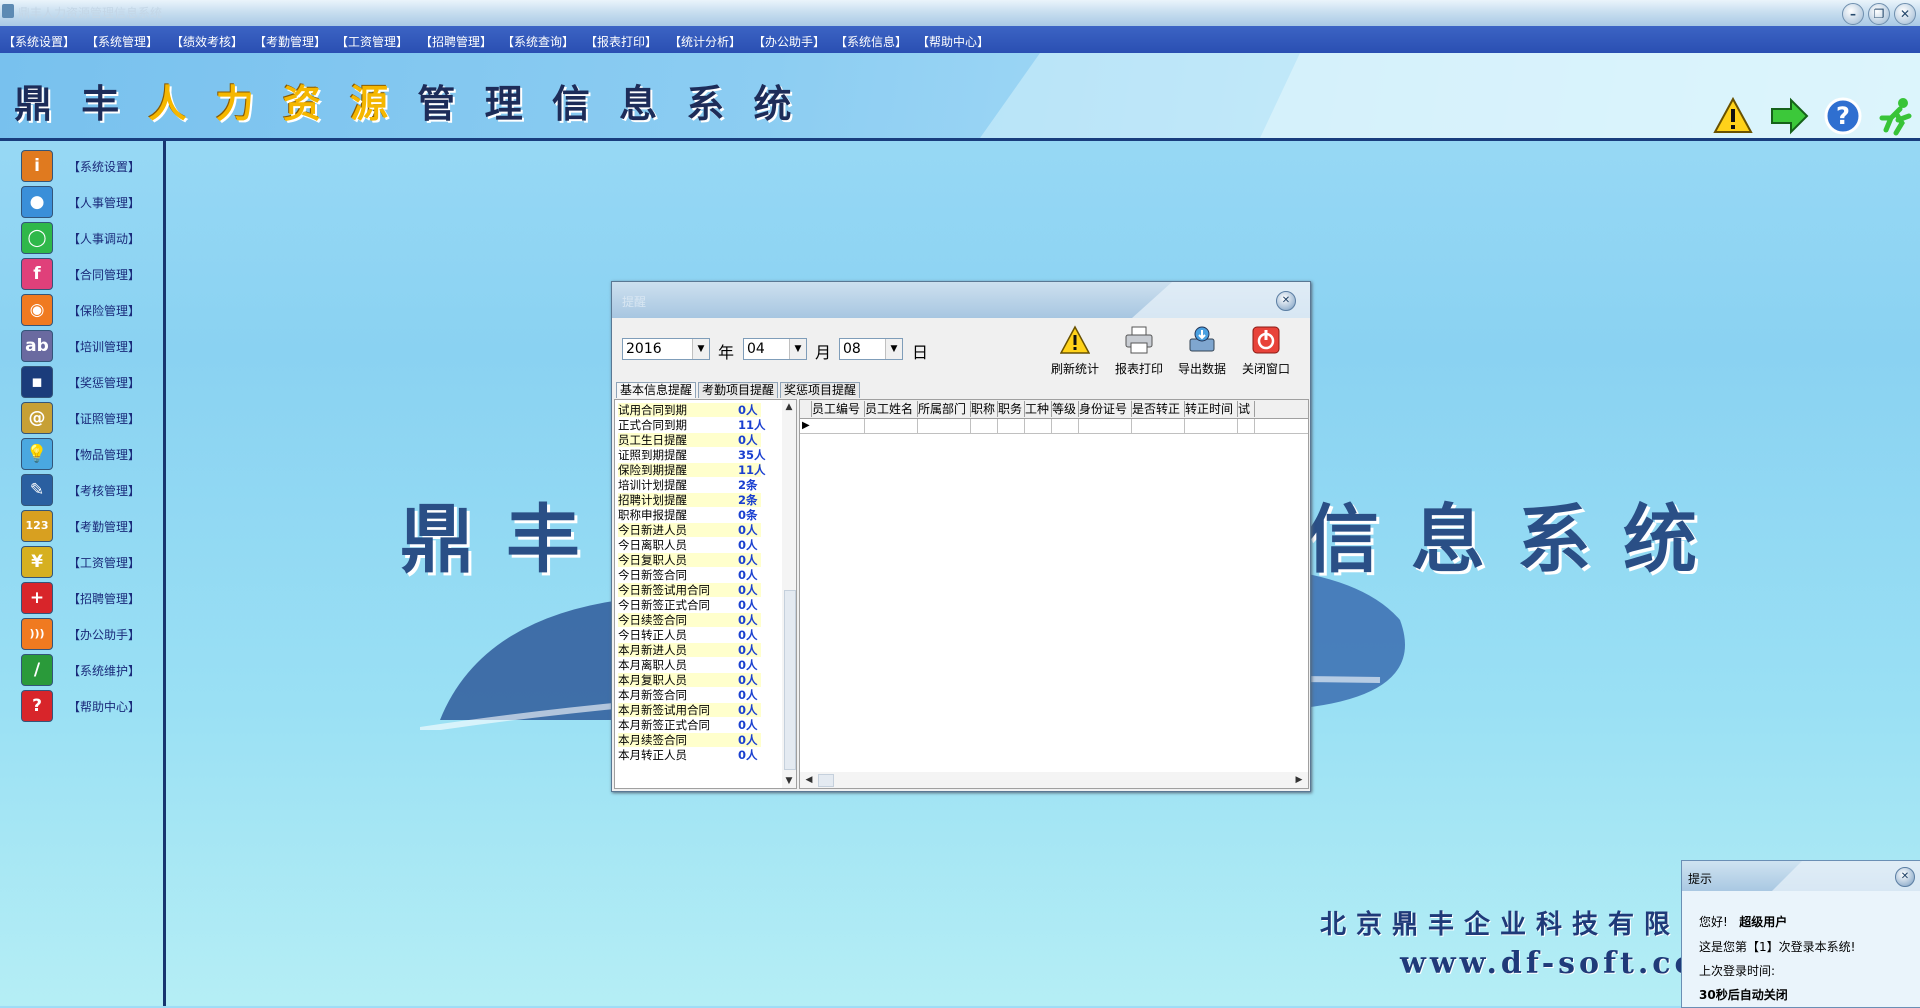 The height and width of the screenshot is (1008, 1920). I want to click on sidebar-item-14: / 【系统维护】, so click(88, 670).